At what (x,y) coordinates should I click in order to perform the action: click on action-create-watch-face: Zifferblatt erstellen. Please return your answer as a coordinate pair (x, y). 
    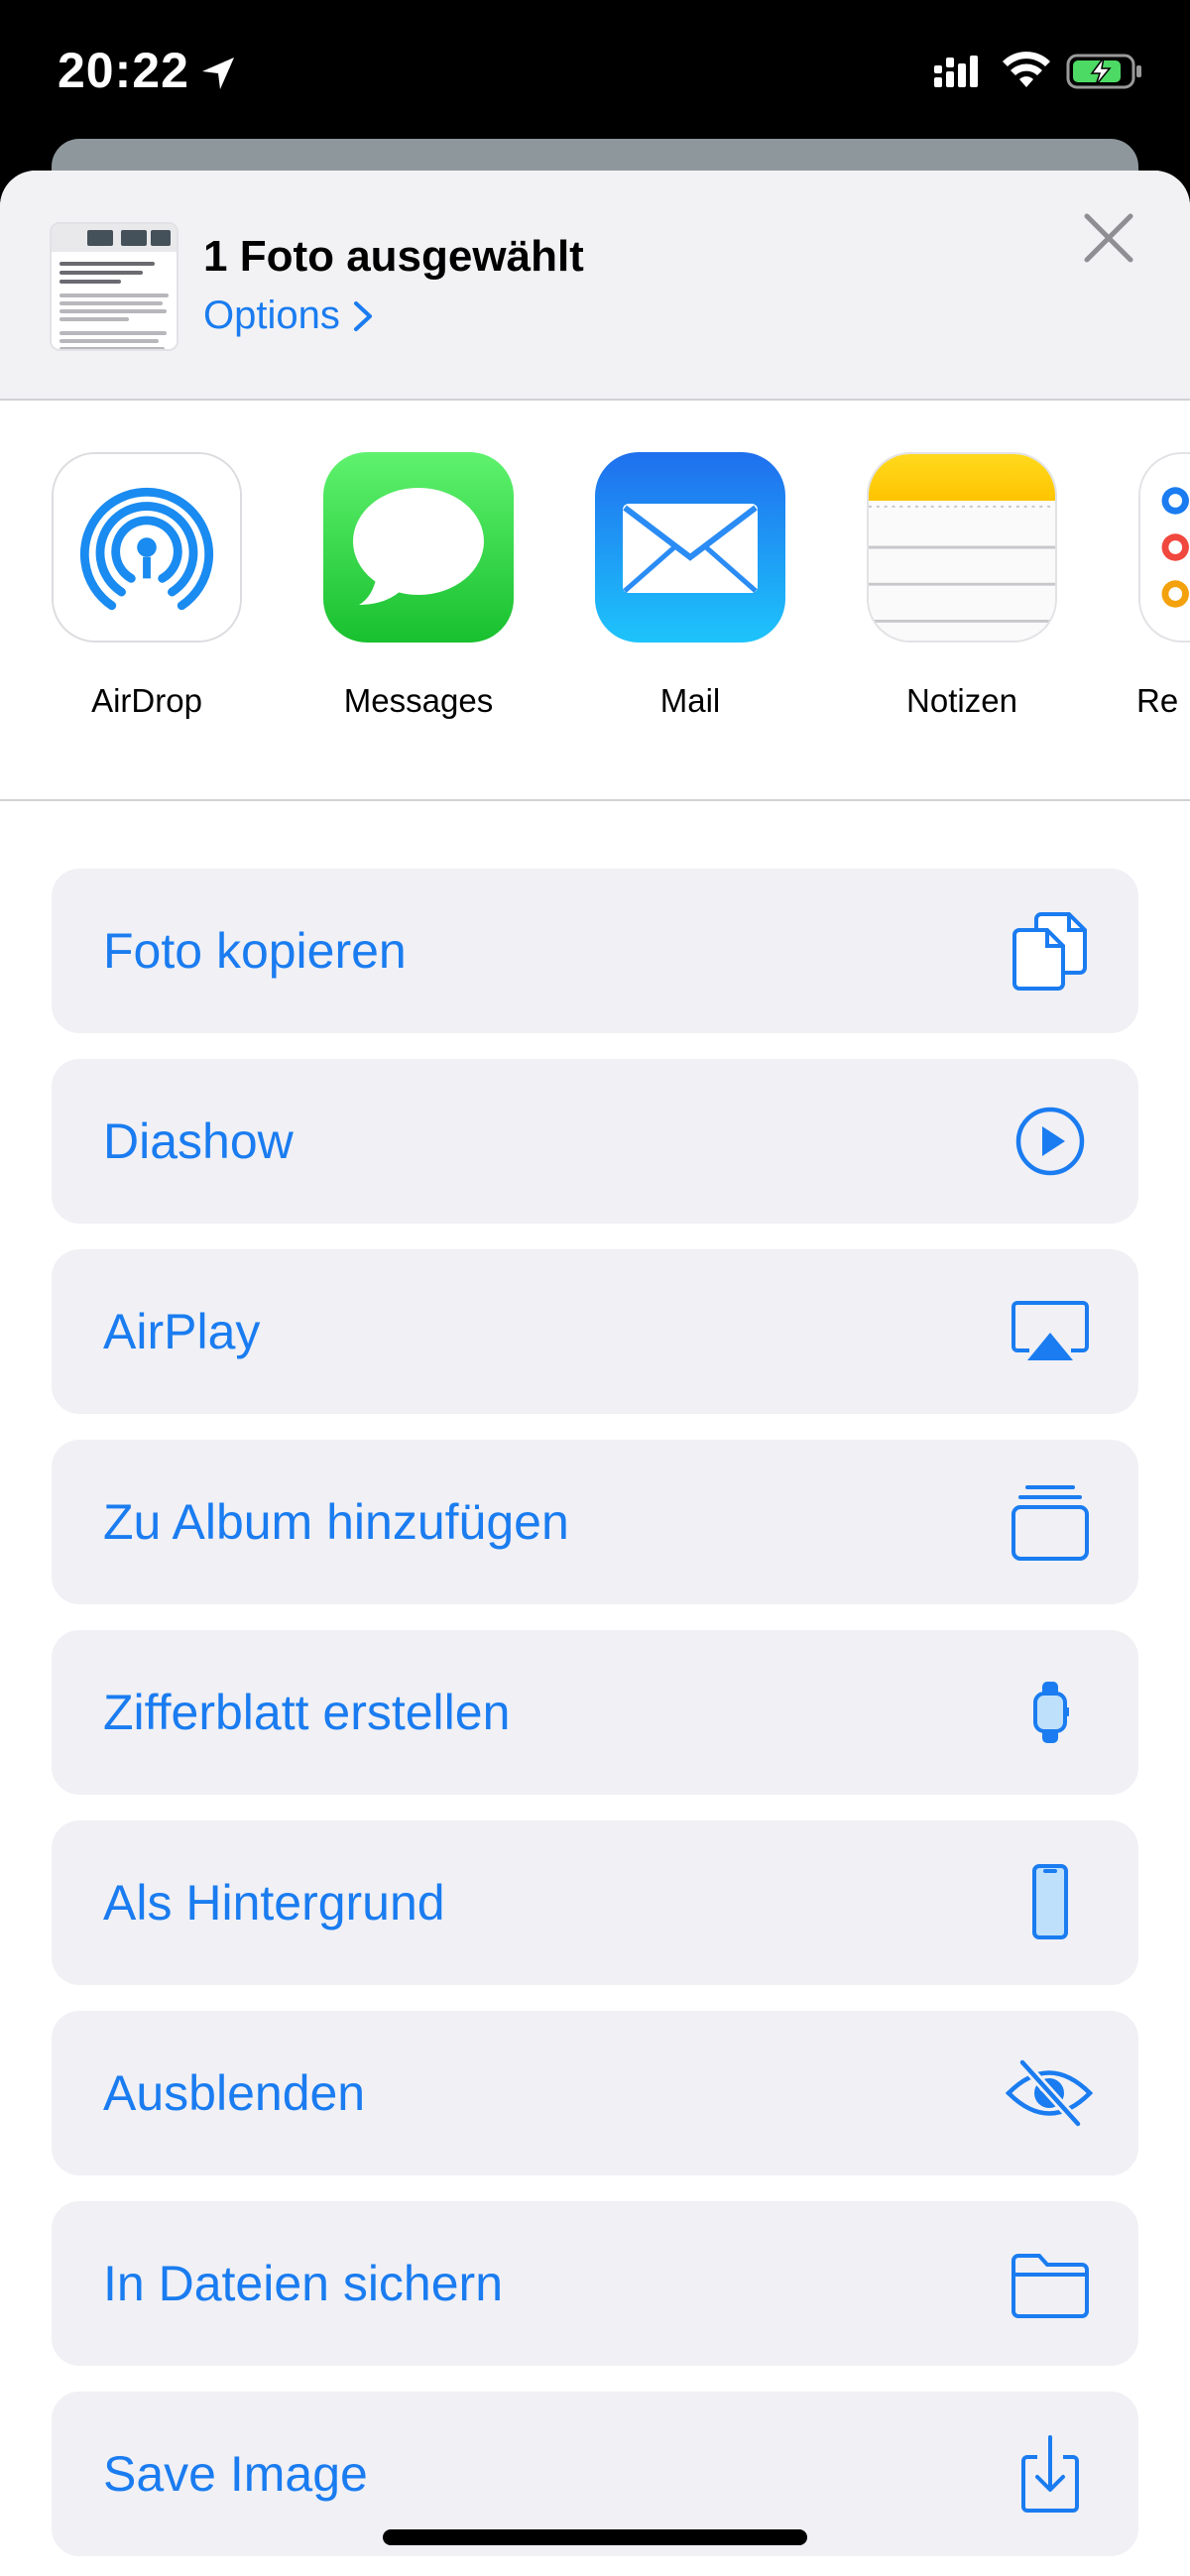
    Looking at the image, I should click on (595, 1713).